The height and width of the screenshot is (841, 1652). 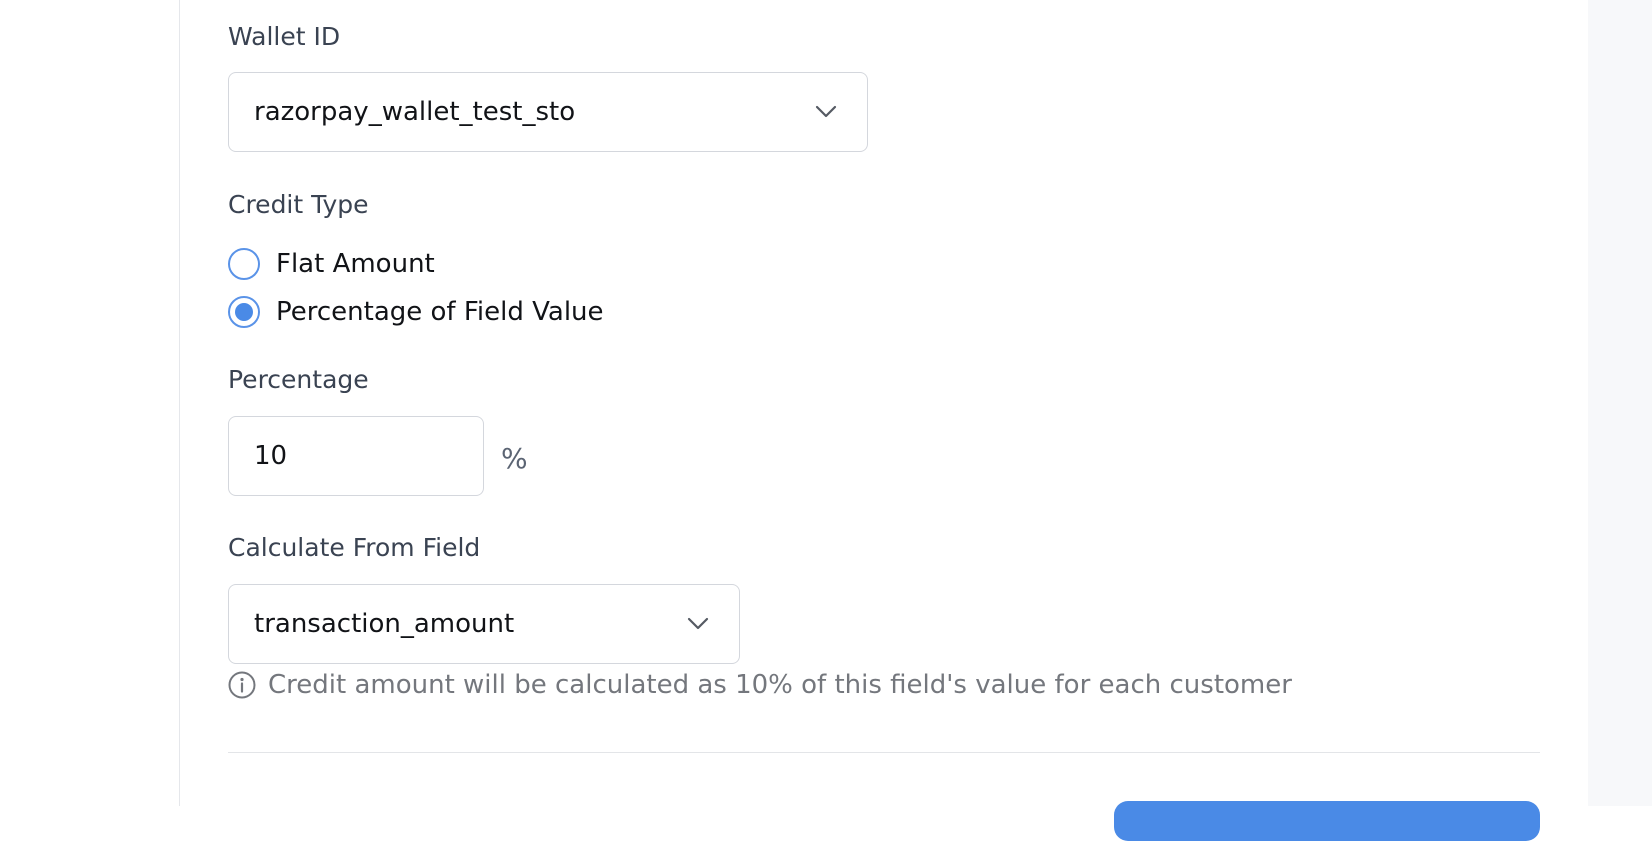 What do you see at coordinates (242, 685) in the screenshot?
I see `info-icon` at bounding box center [242, 685].